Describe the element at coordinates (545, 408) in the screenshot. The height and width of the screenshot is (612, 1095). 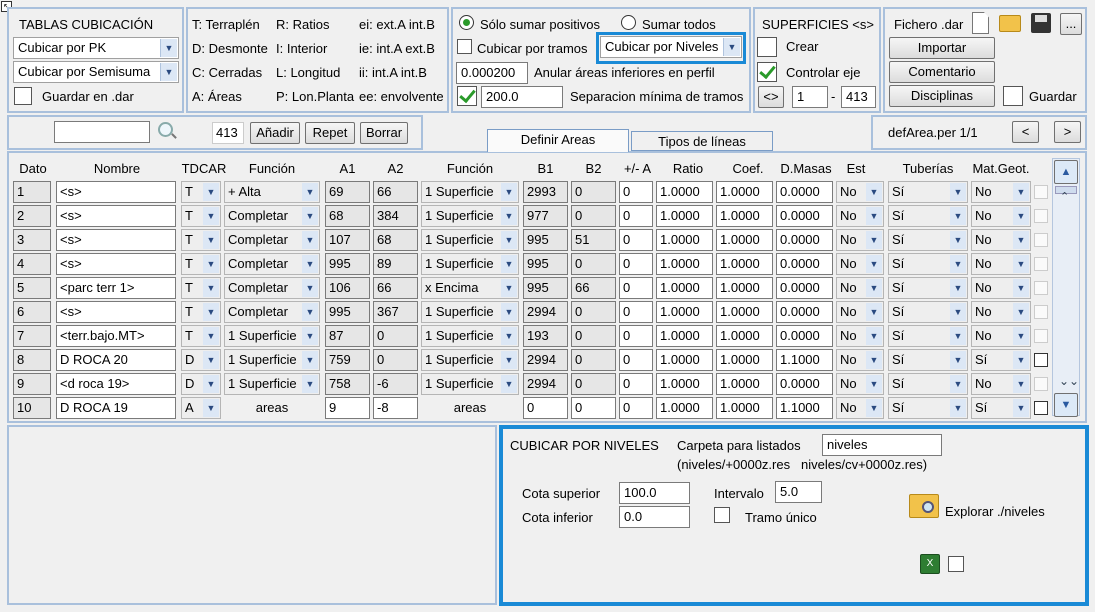
I see `row-b1: 0` at that location.